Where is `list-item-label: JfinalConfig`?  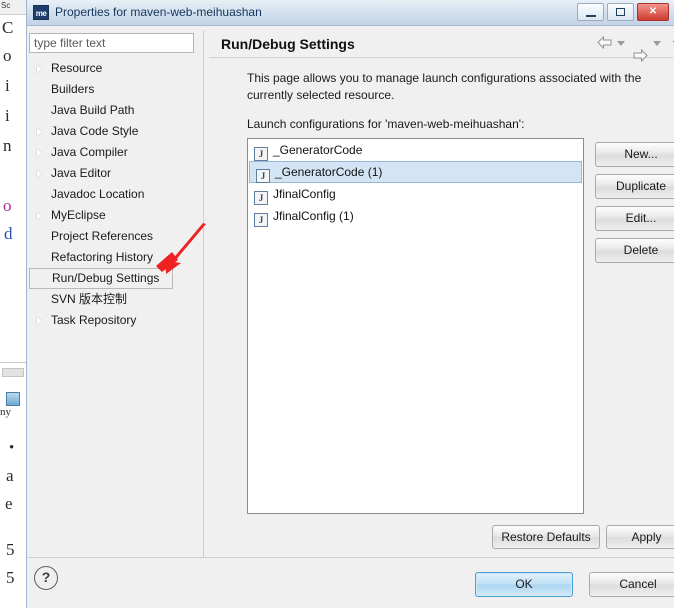
list-item-label: JfinalConfig is located at coordinates (304, 194).